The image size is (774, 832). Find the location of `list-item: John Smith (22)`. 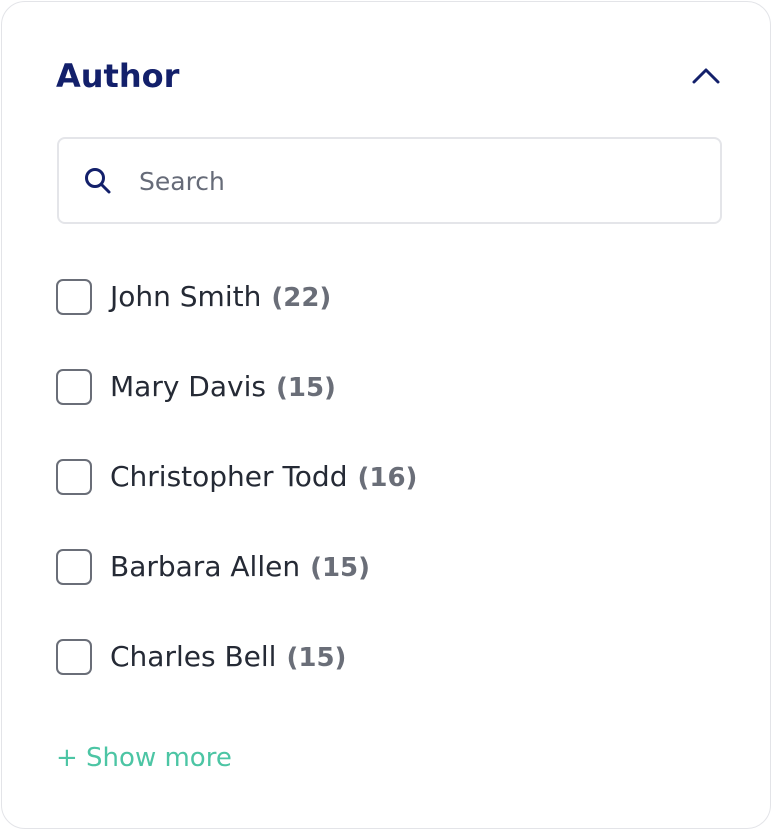

list-item: John Smith (22) is located at coordinates (396, 323).